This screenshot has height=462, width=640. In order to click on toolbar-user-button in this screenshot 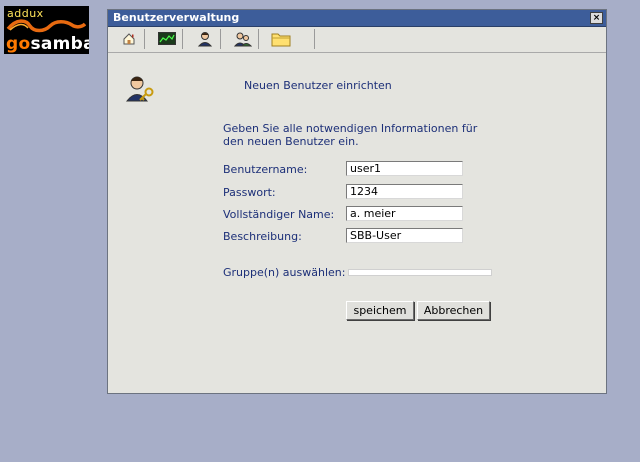, I will do `click(205, 39)`.